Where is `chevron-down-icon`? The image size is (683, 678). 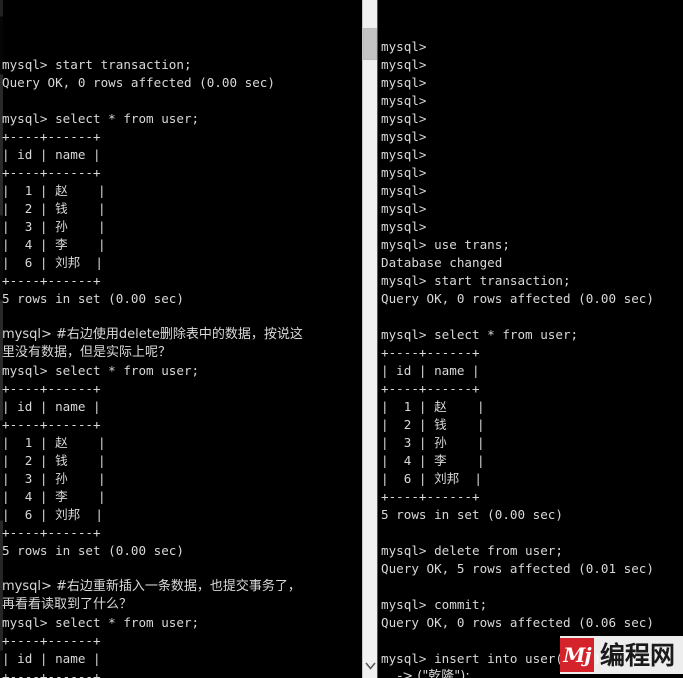 chevron-down-icon is located at coordinates (370, 666).